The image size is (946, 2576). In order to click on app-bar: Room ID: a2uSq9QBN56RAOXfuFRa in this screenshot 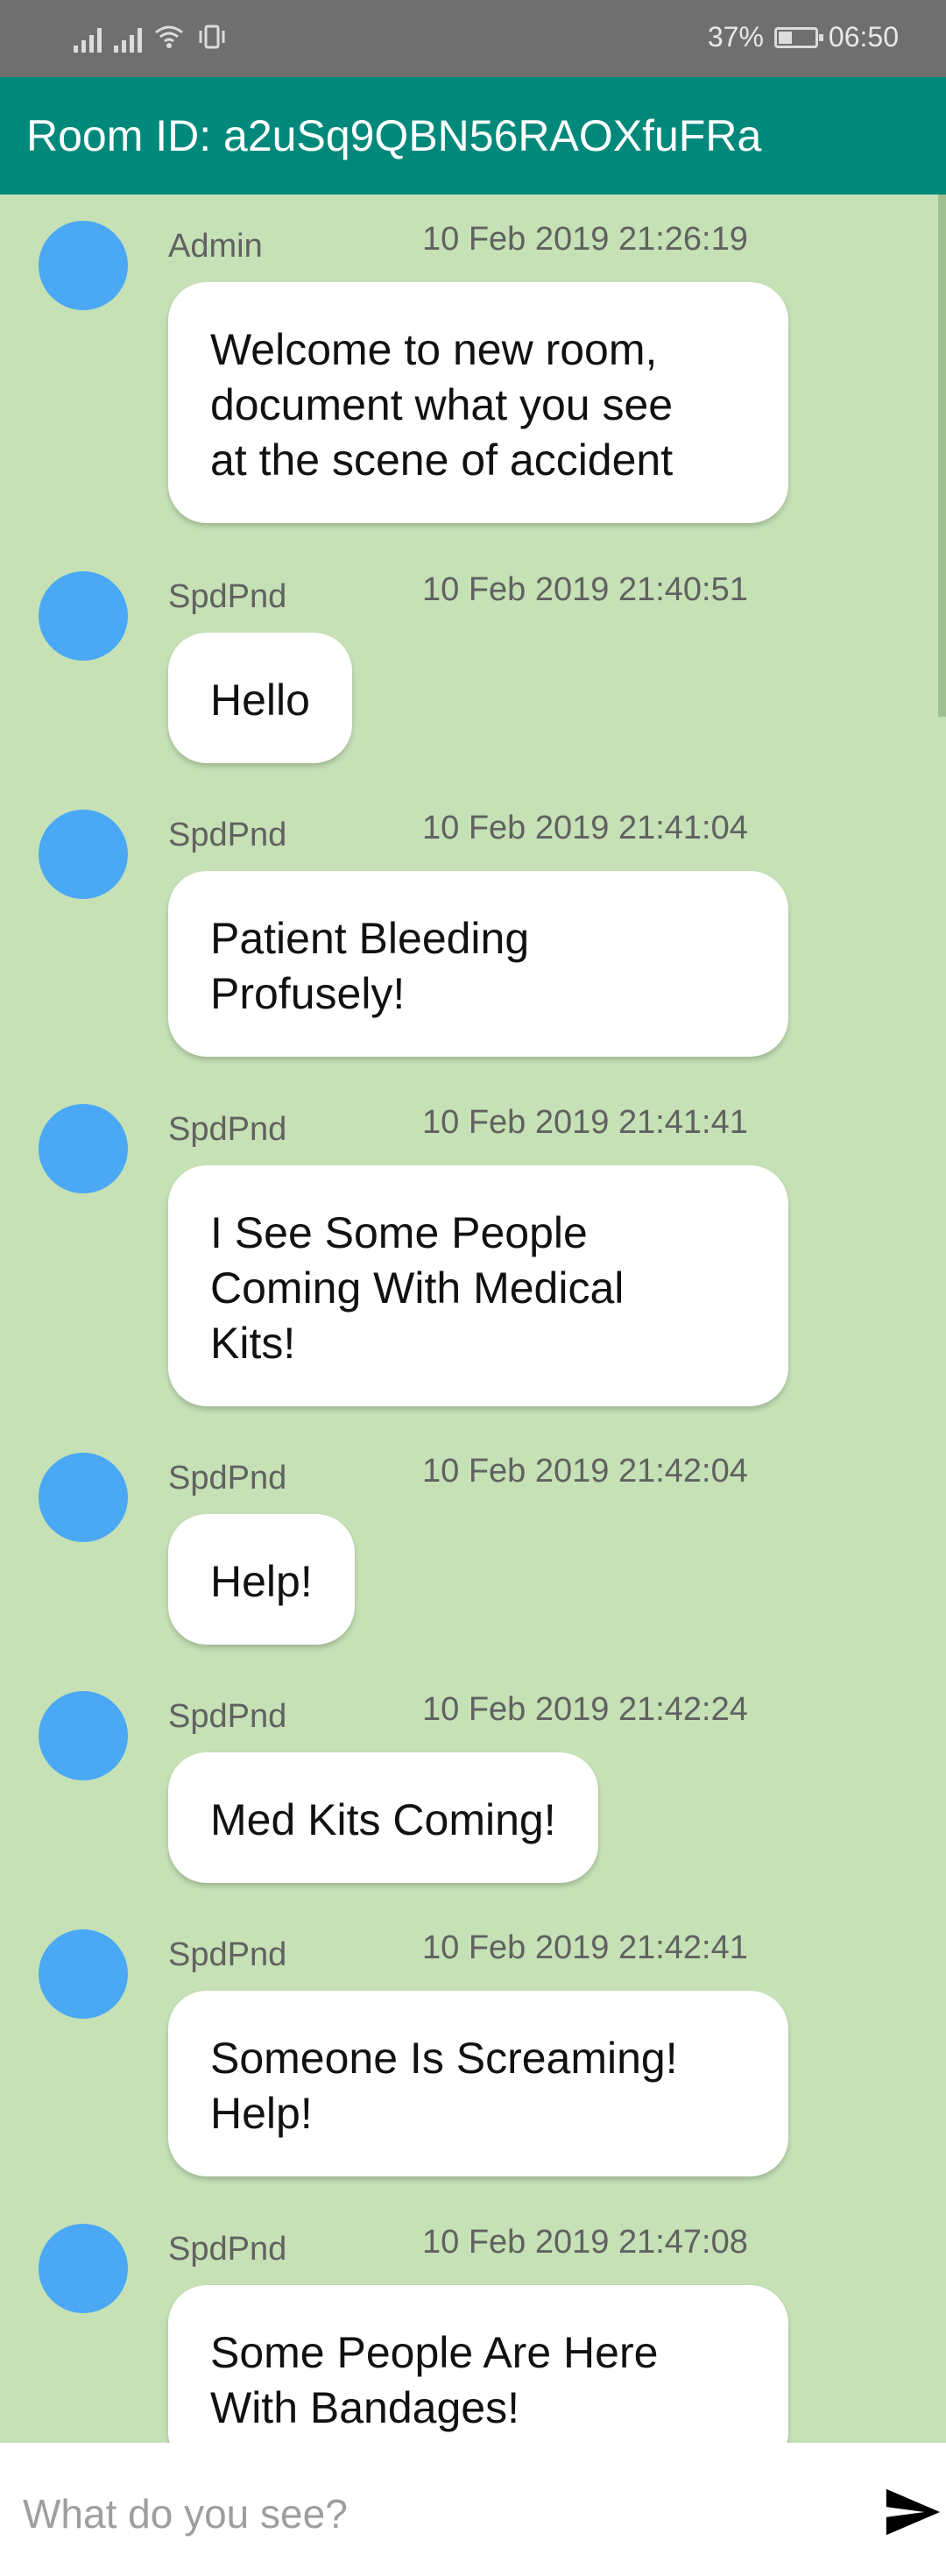, I will do `click(473, 136)`.